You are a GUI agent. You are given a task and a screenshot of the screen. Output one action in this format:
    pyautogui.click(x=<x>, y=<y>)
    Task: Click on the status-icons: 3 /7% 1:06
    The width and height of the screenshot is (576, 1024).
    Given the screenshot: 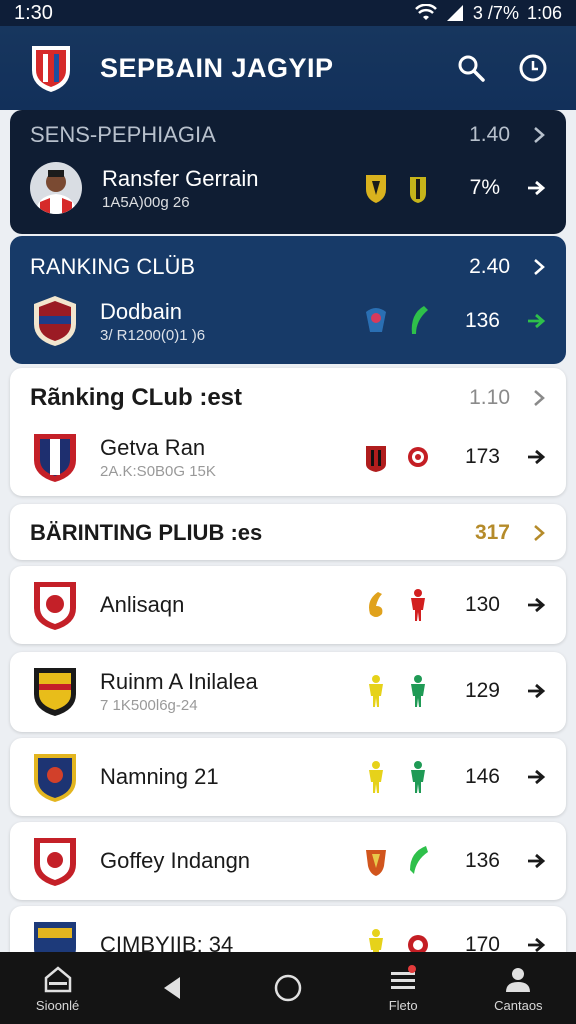 What is the action you would take?
    pyautogui.click(x=488, y=13)
    